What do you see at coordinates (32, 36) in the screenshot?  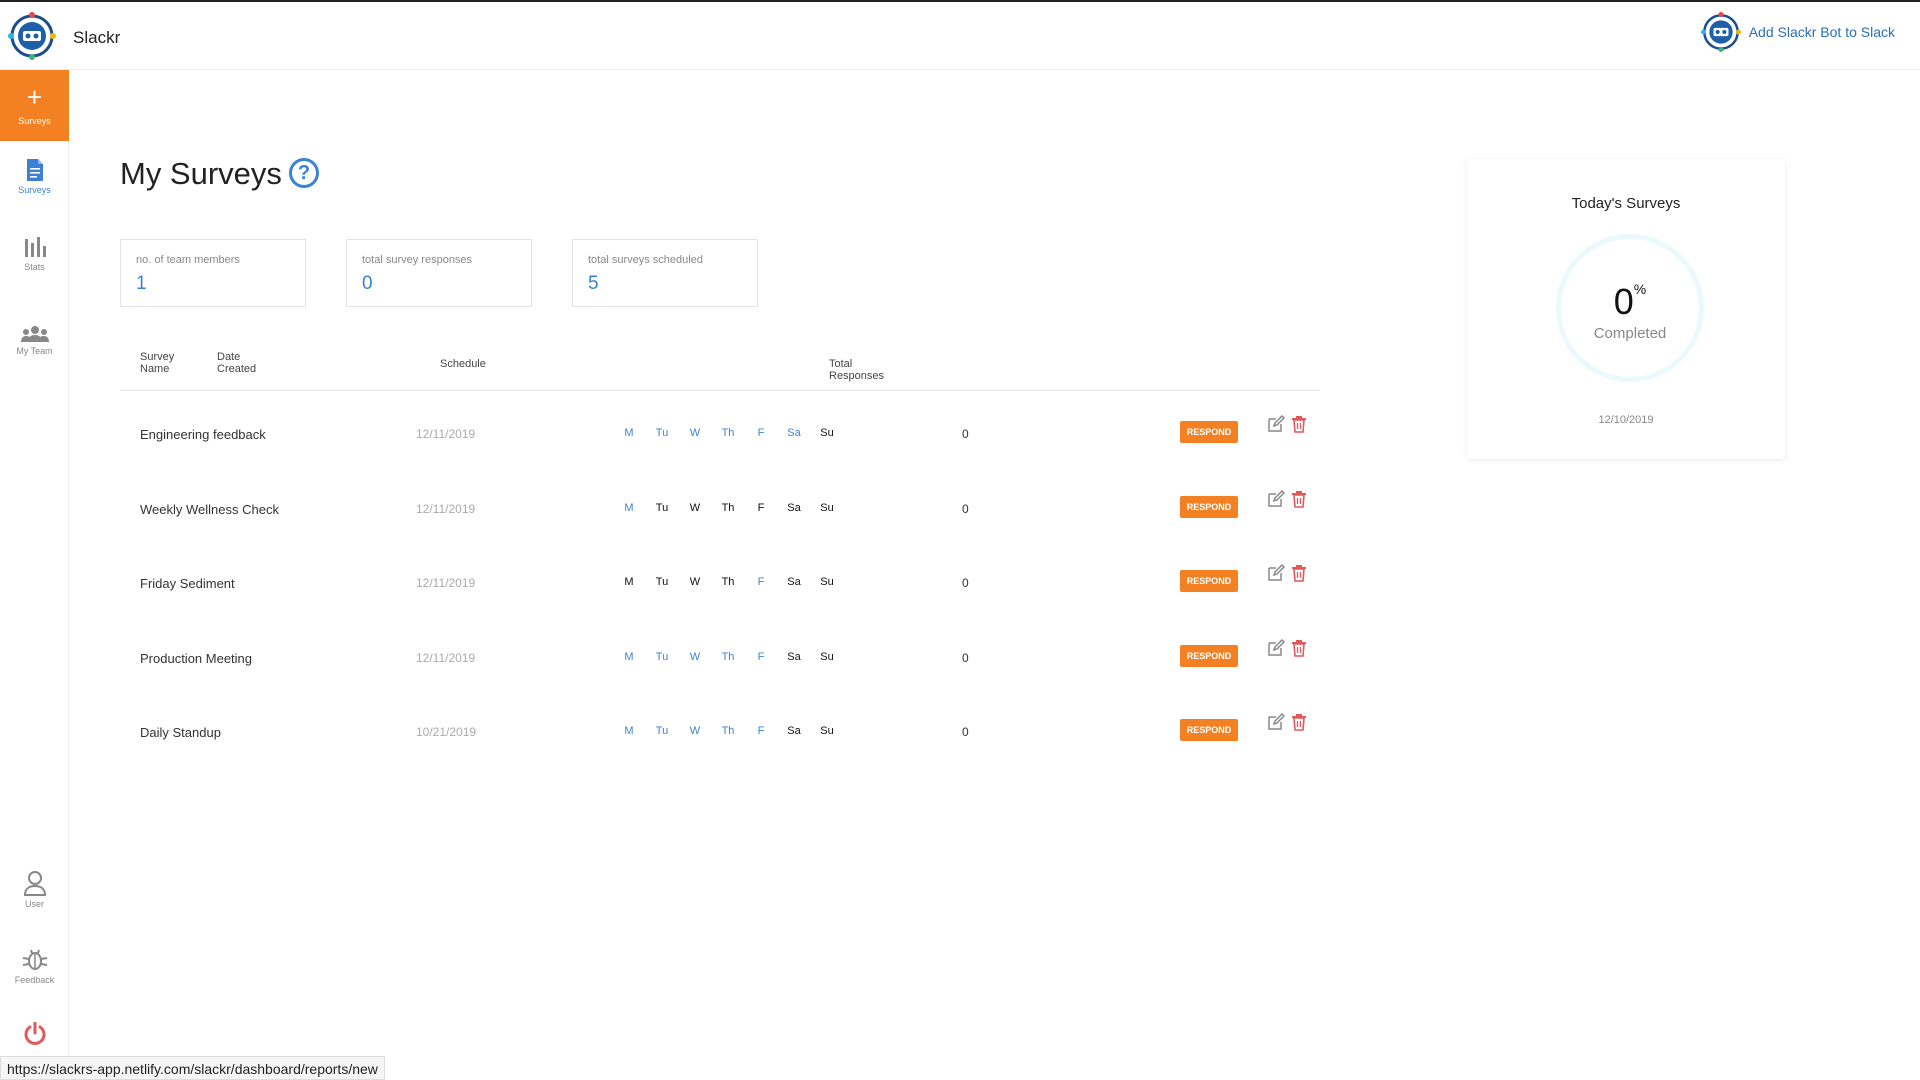 I see `slackr-logo-icon` at bounding box center [32, 36].